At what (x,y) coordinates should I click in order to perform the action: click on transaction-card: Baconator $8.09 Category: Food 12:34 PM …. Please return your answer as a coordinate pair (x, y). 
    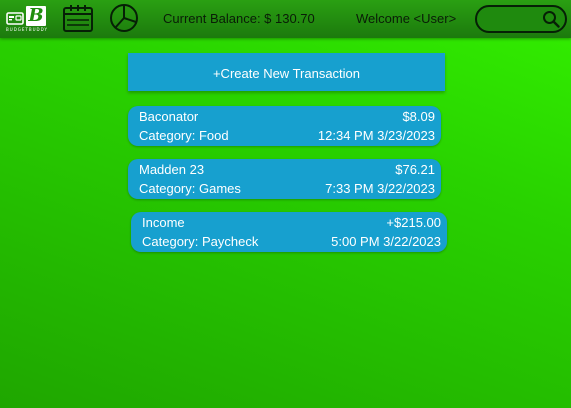
    Looking at the image, I should click on (284, 126).